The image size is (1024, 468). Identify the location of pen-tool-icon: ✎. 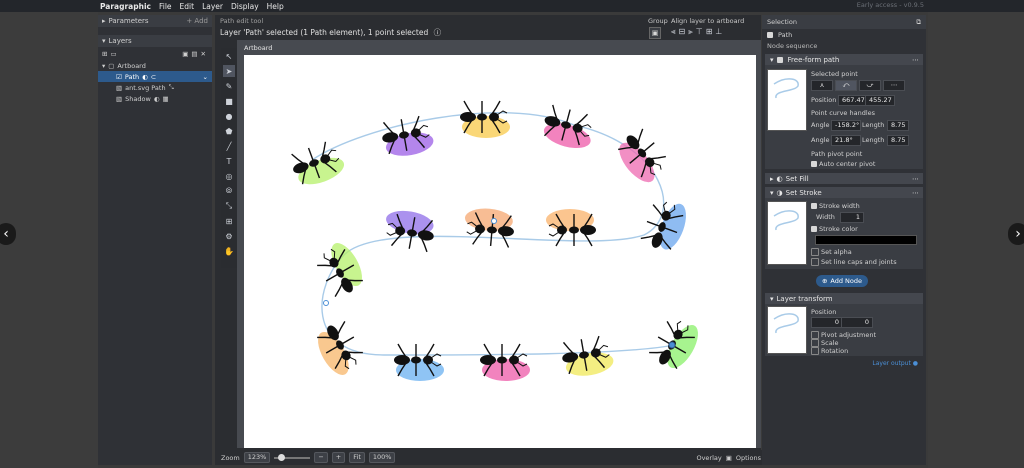
(229, 86).